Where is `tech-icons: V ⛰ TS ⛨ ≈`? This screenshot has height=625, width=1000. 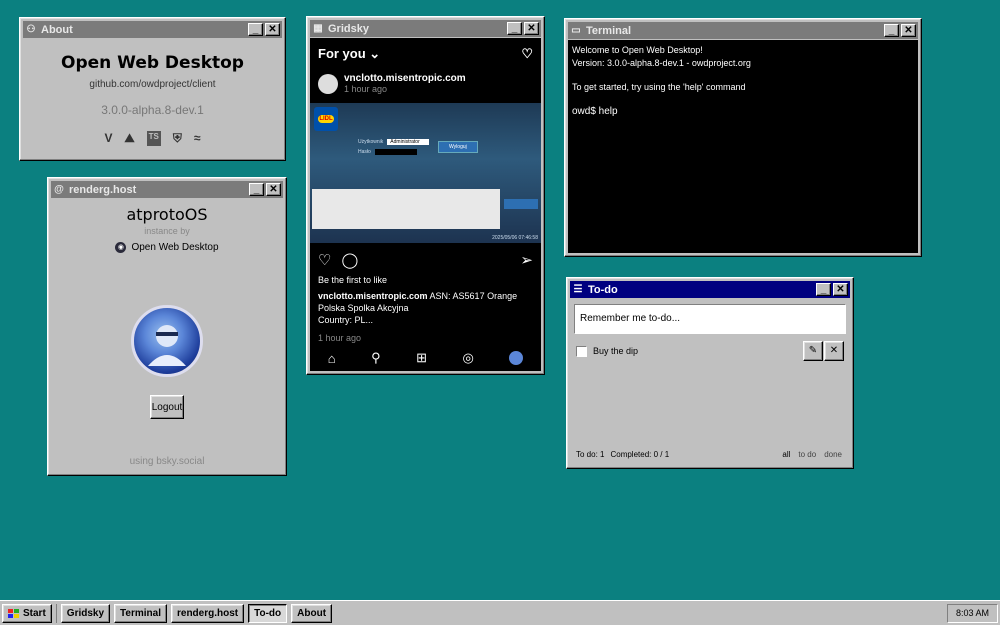 tech-icons: V ⛰ TS ⛨ ≈ is located at coordinates (152, 138).